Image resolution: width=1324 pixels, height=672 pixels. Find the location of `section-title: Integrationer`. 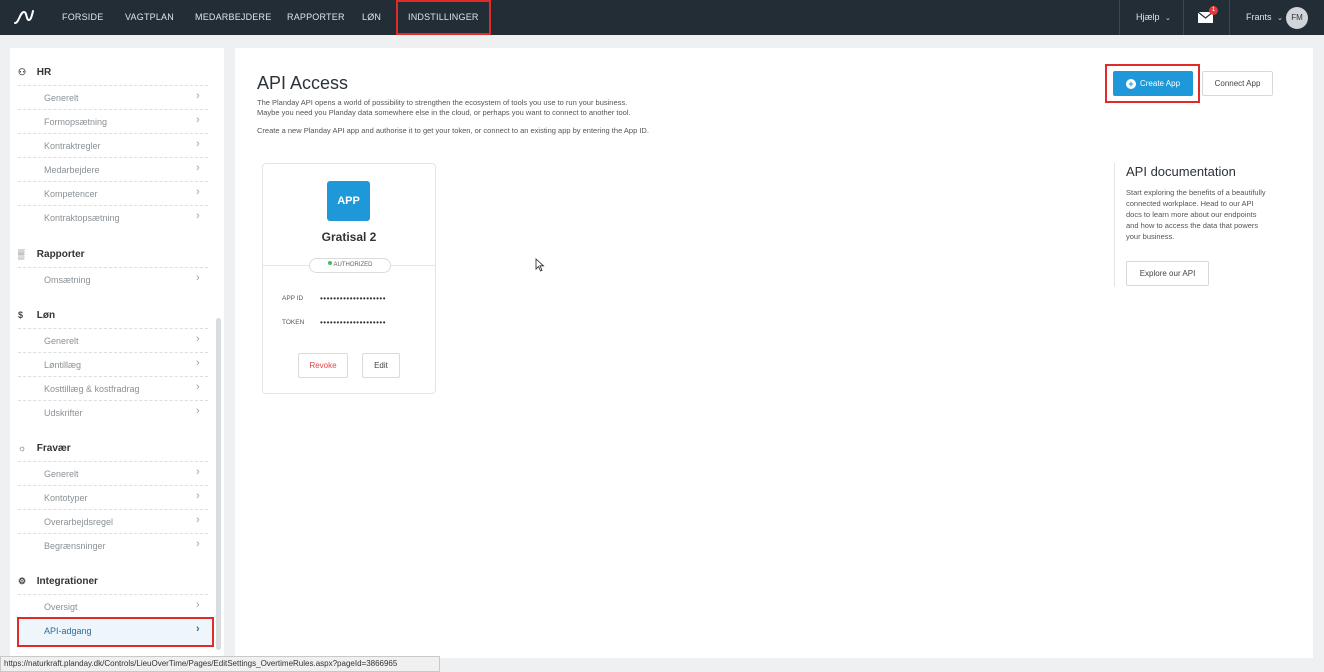

section-title: Integrationer is located at coordinates (67, 581).